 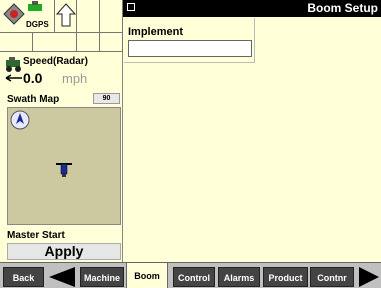 I want to click on swath-map-graphics, so click(x=41, y=143).